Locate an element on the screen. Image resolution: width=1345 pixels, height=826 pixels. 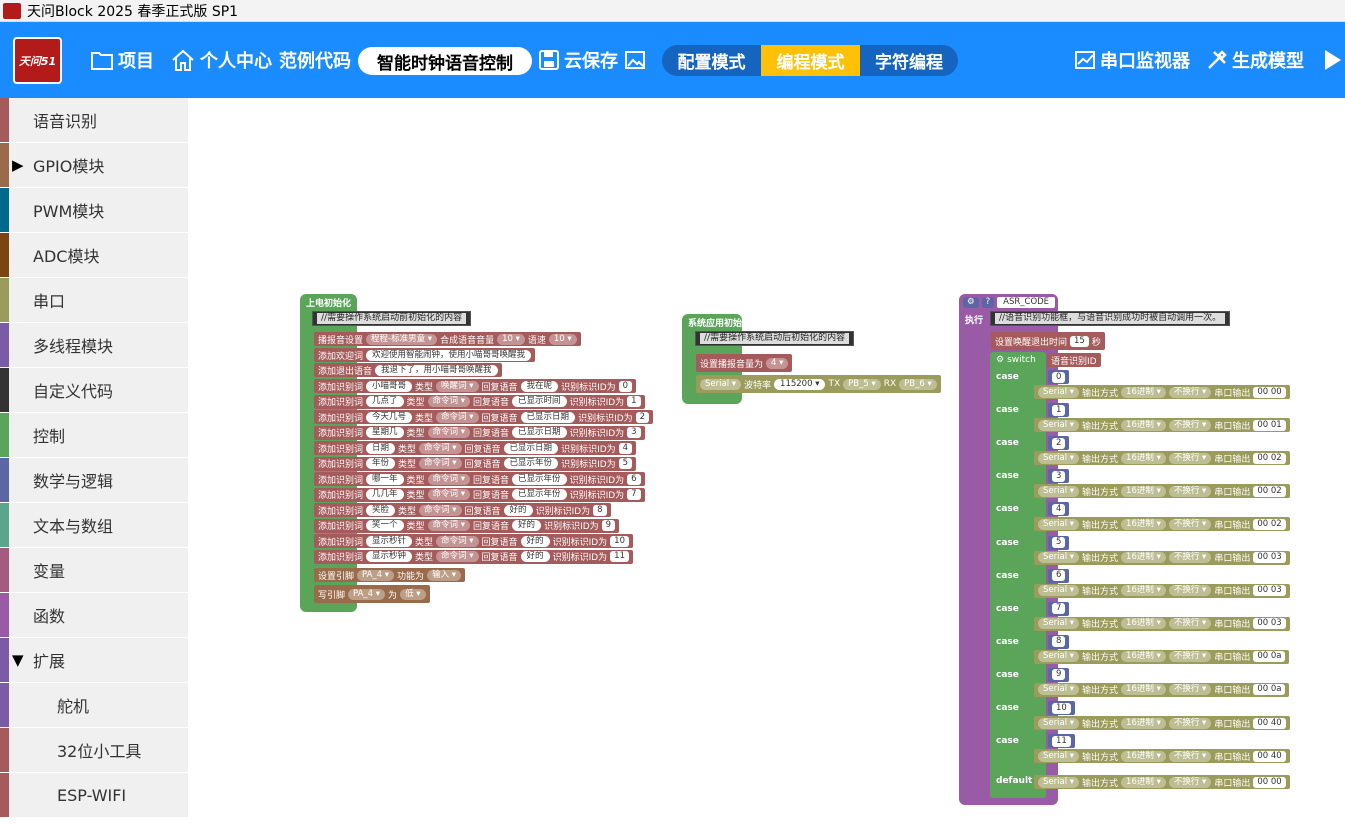
serial-data-field: 00 00 is located at coordinates (1269, 782).